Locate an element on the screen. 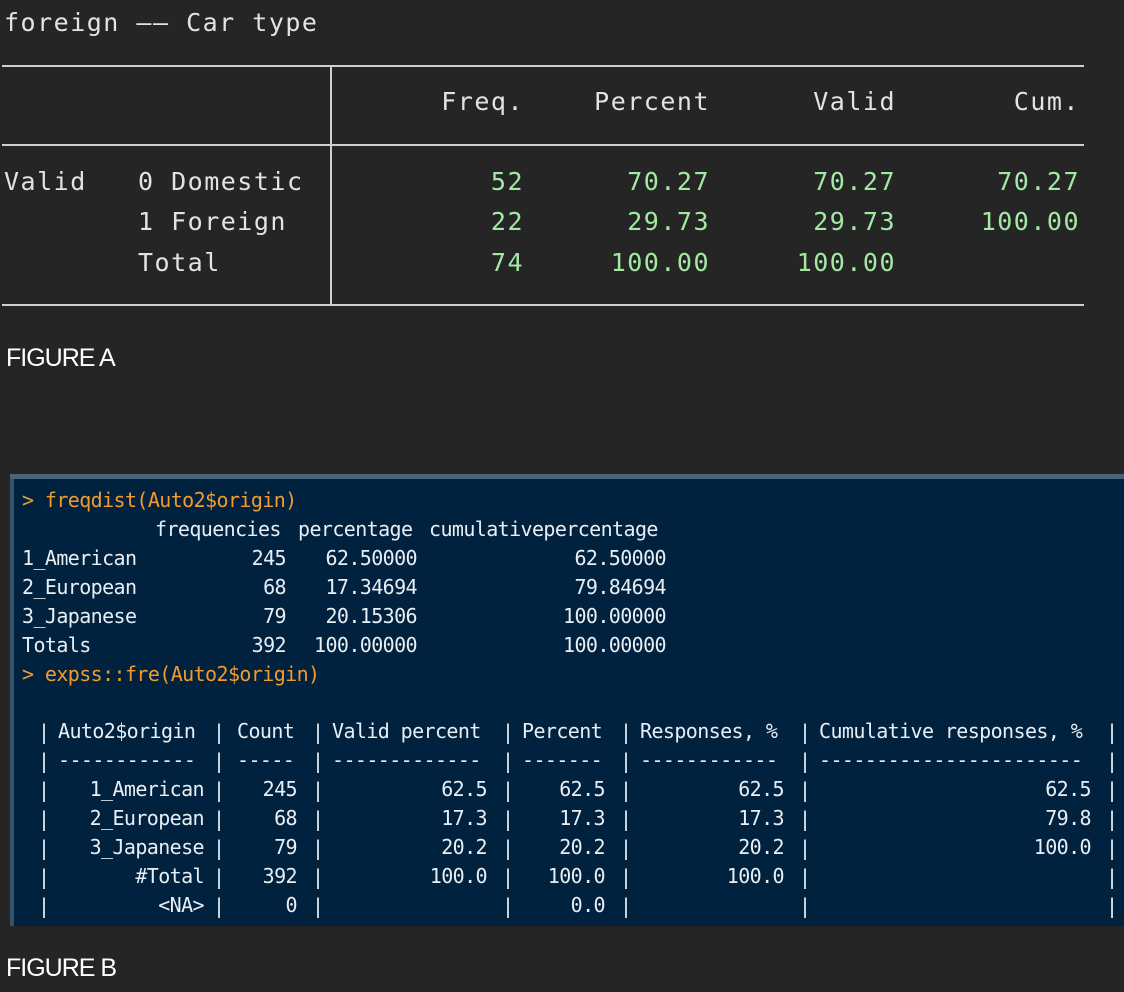 This screenshot has width=1124, height=992. fre-resp: 100.0 is located at coordinates (755, 876).